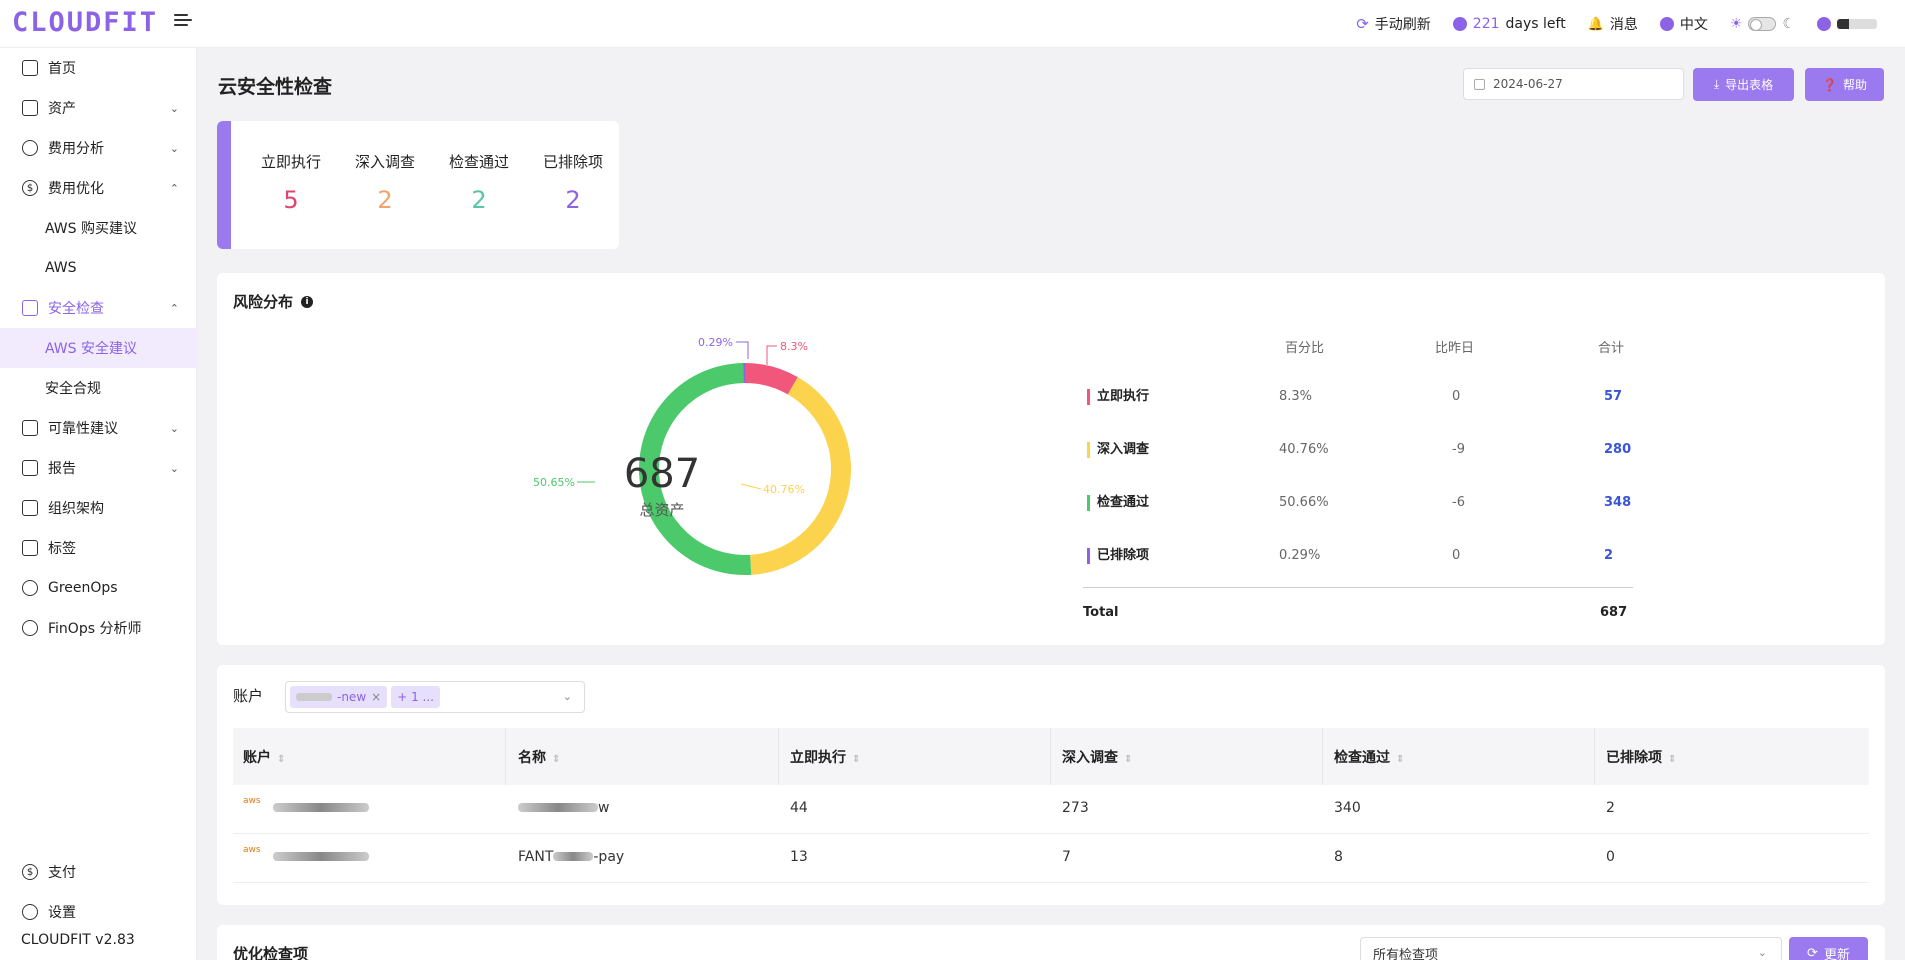 Image resolution: width=1905 pixels, height=960 pixels. I want to click on sun-icon: ☀, so click(1736, 24).